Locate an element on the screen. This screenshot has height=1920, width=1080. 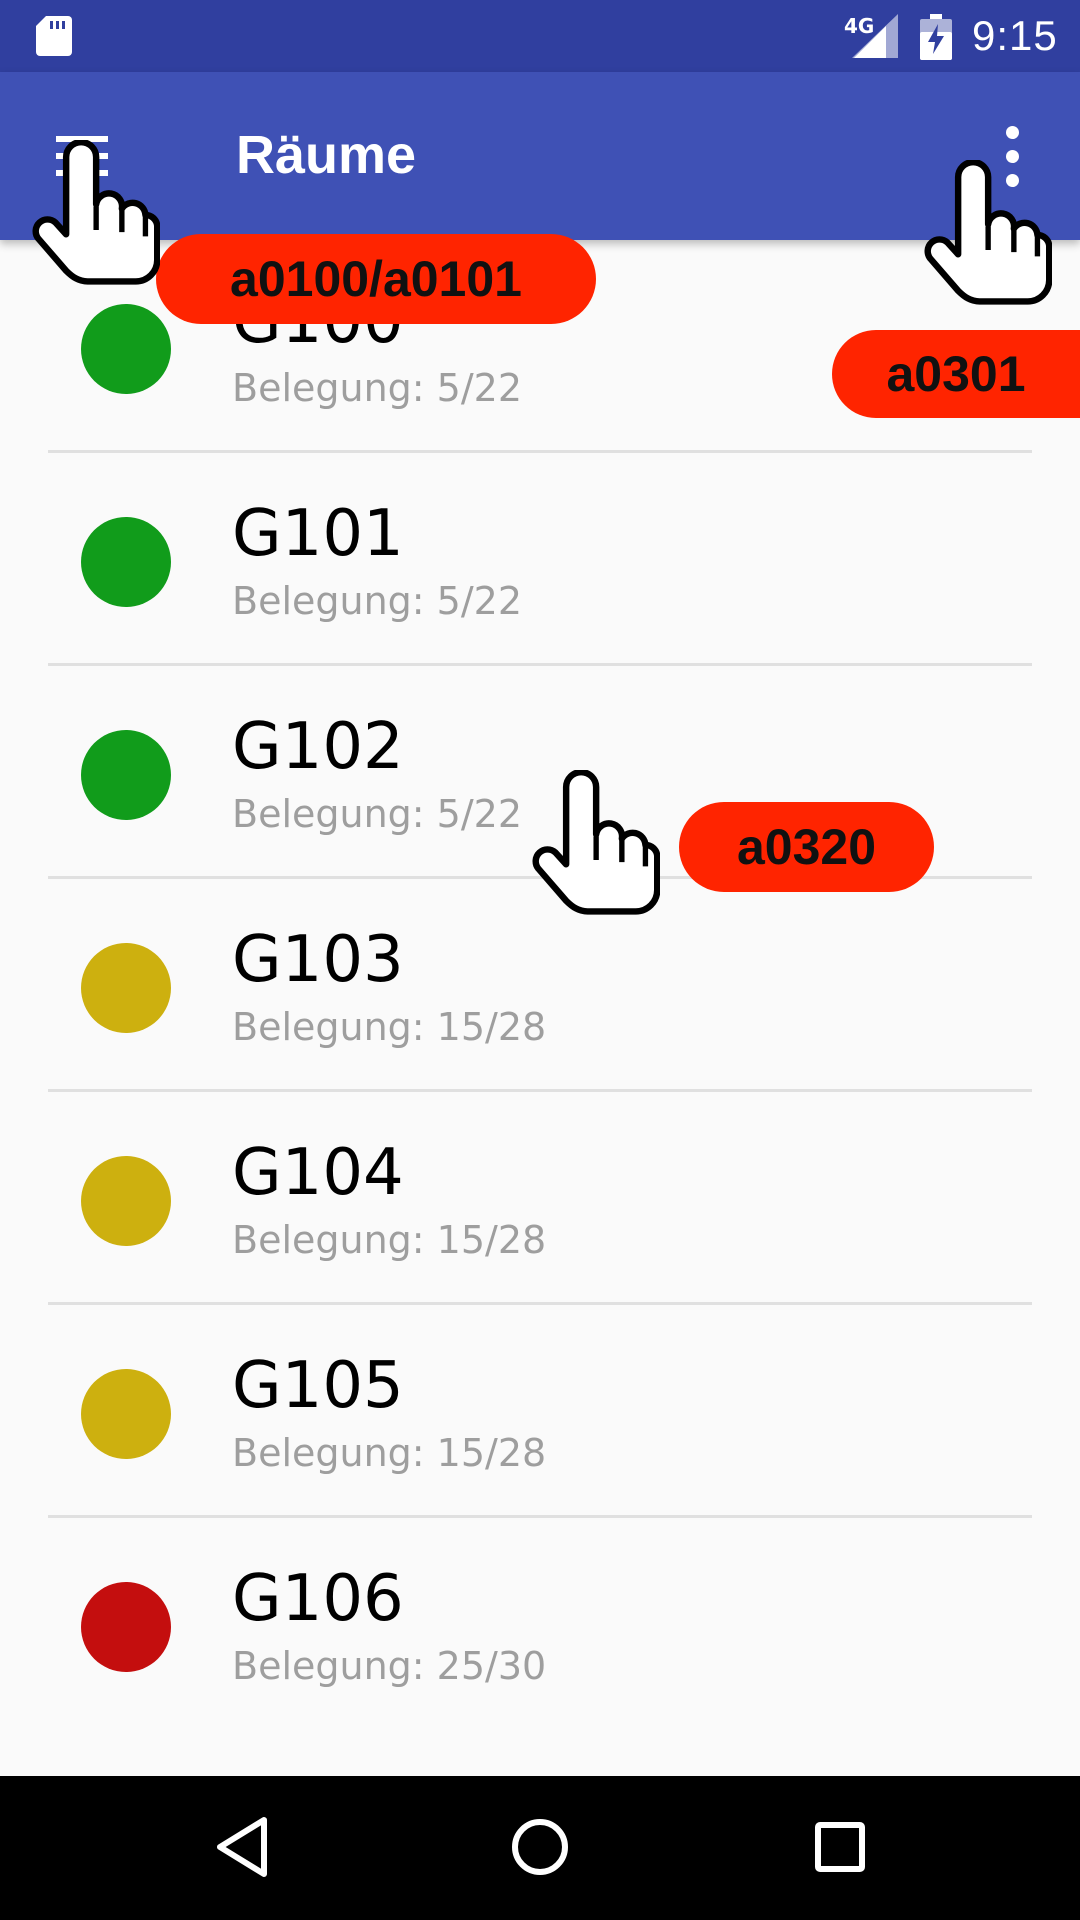
recents-icon is located at coordinates (840, 1847).